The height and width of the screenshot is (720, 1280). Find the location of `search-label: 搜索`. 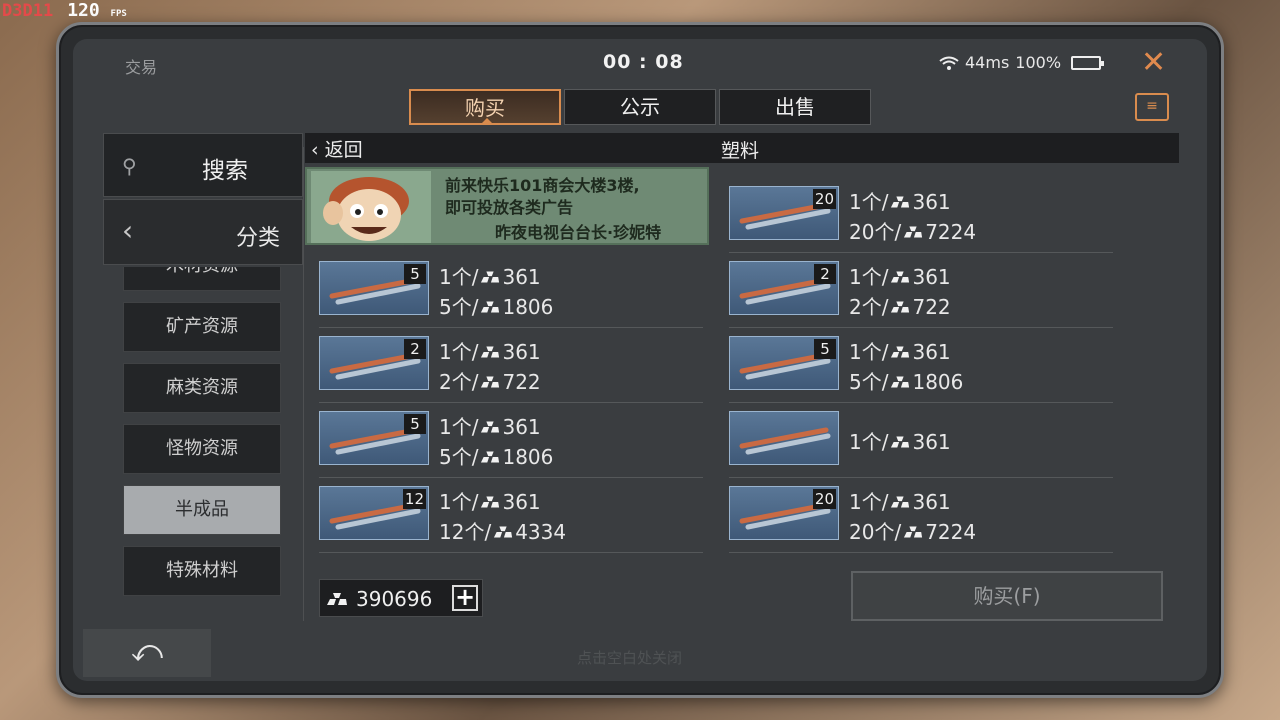

search-label: 搜索 is located at coordinates (225, 171).